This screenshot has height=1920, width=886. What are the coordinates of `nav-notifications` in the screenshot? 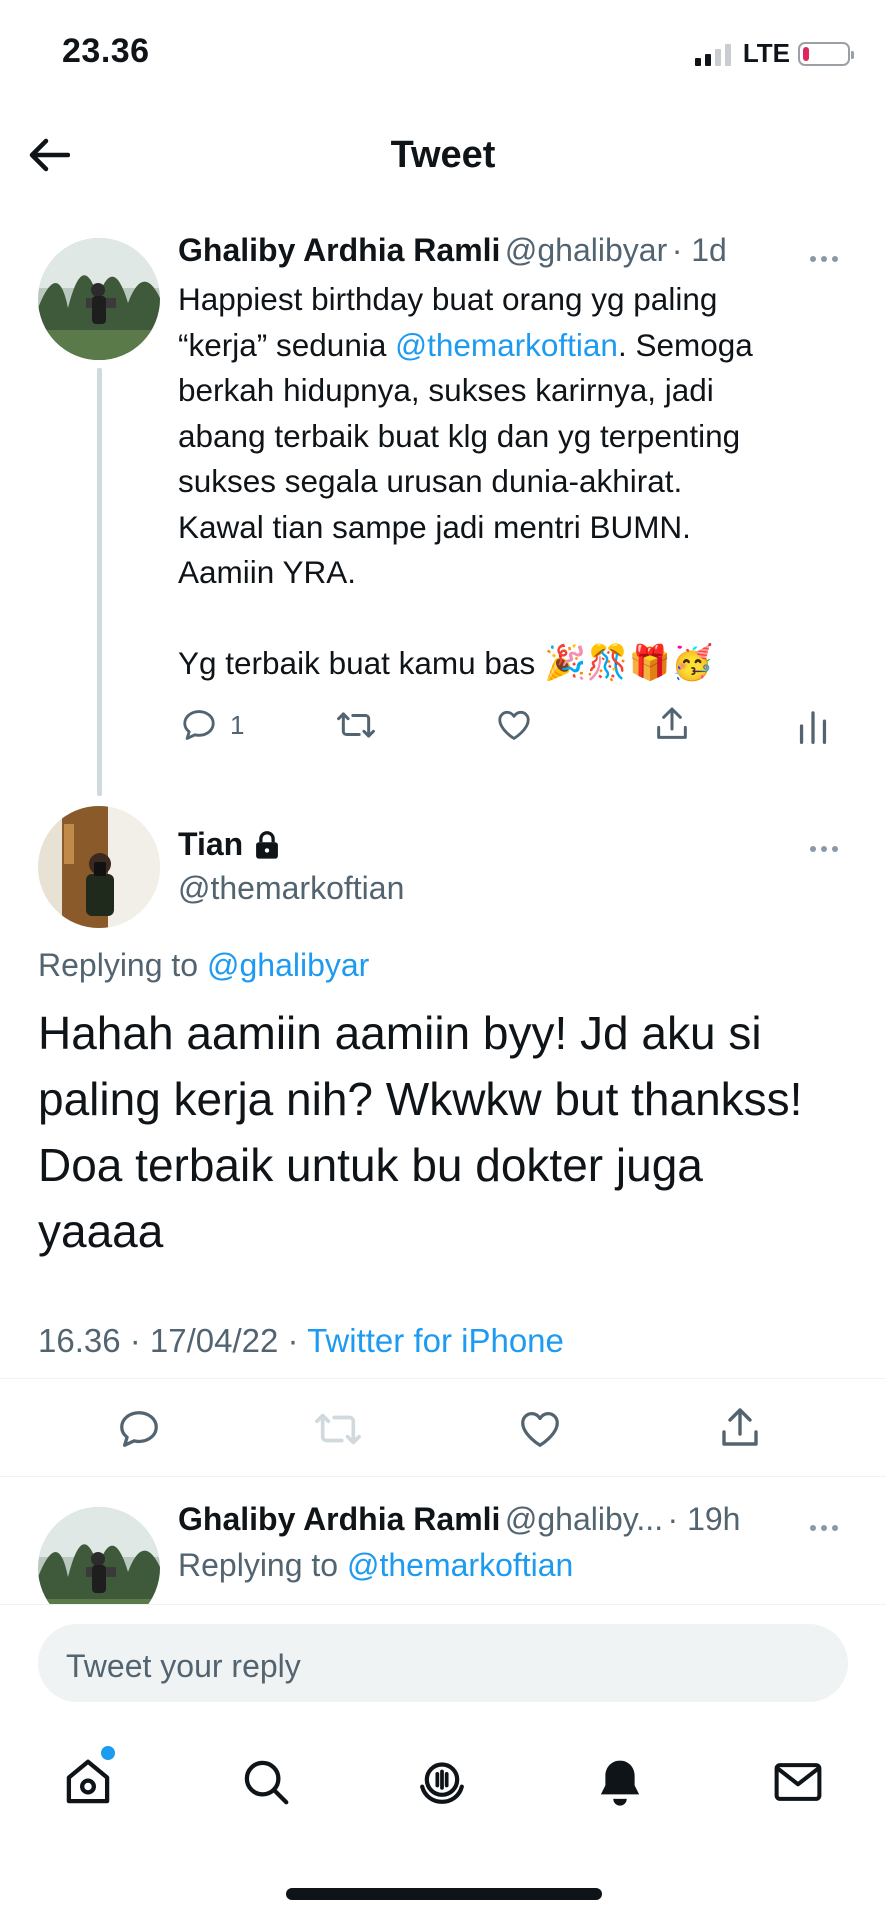 It's located at (620, 1782).